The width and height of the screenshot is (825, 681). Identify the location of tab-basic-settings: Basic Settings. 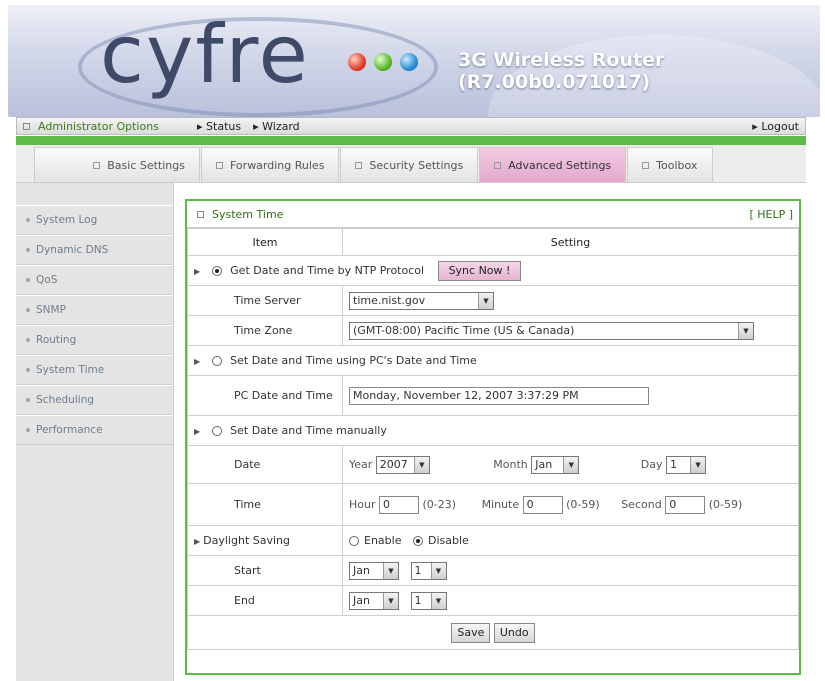
(117, 164).